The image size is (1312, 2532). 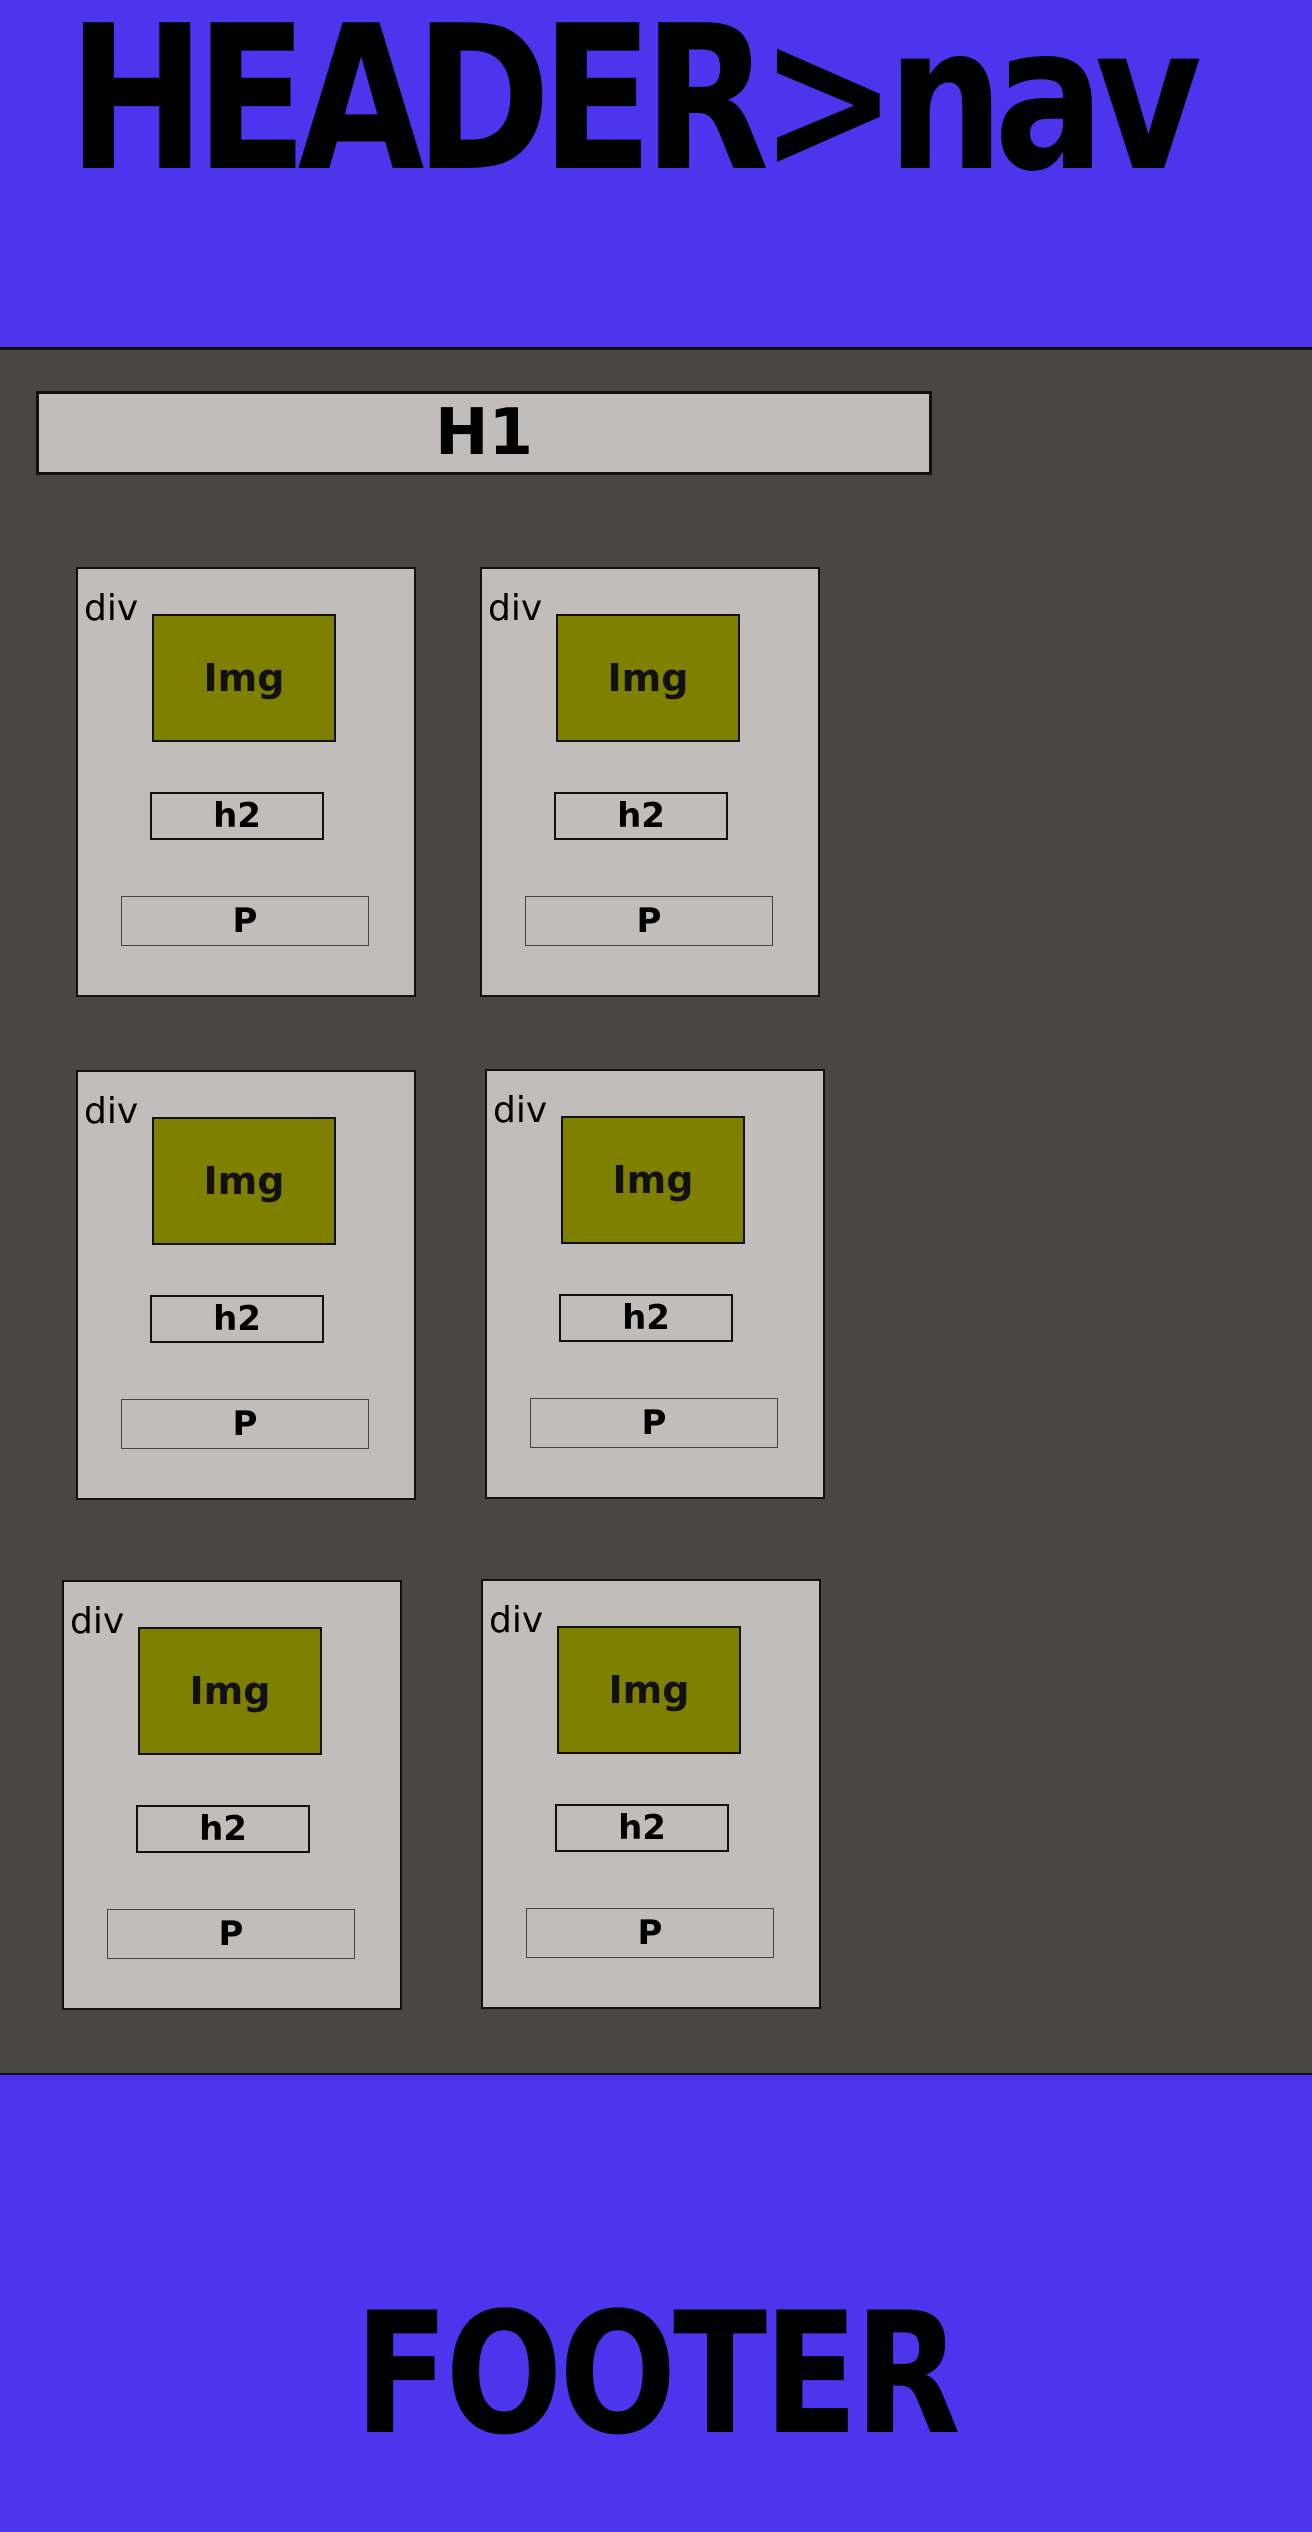 What do you see at coordinates (635, 108) in the screenshot?
I see `header-nav-label: HEADER>nav` at bounding box center [635, 108].